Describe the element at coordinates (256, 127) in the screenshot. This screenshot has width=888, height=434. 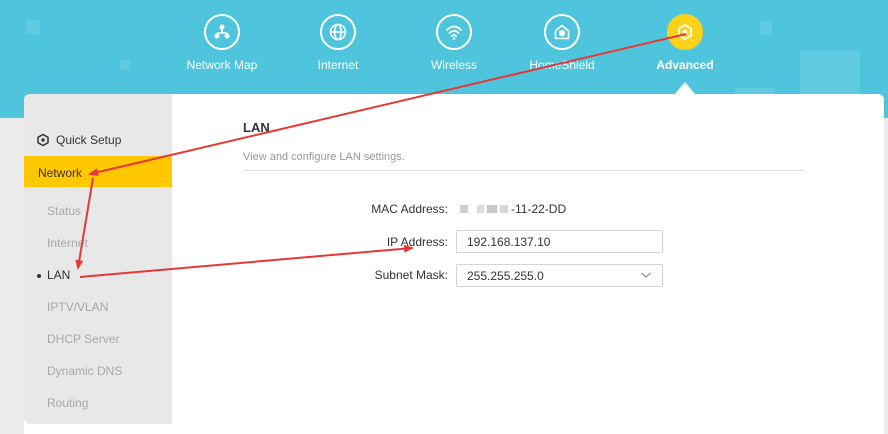
I see `page-title: LAN` at that location.